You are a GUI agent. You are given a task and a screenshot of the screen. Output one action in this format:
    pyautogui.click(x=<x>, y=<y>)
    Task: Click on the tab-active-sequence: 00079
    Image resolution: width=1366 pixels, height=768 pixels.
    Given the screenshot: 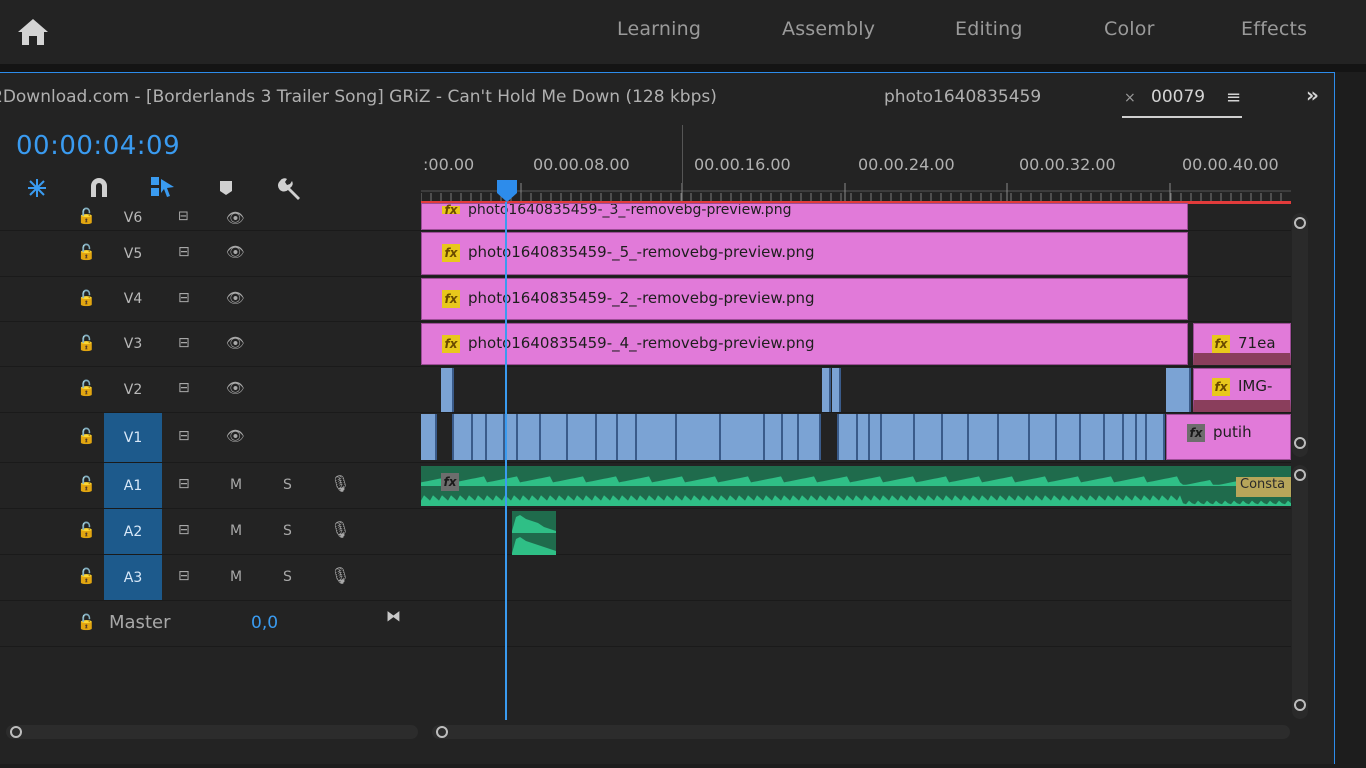 What is the action you would take?
    pyautogui.click(x=1178, y=97)
    